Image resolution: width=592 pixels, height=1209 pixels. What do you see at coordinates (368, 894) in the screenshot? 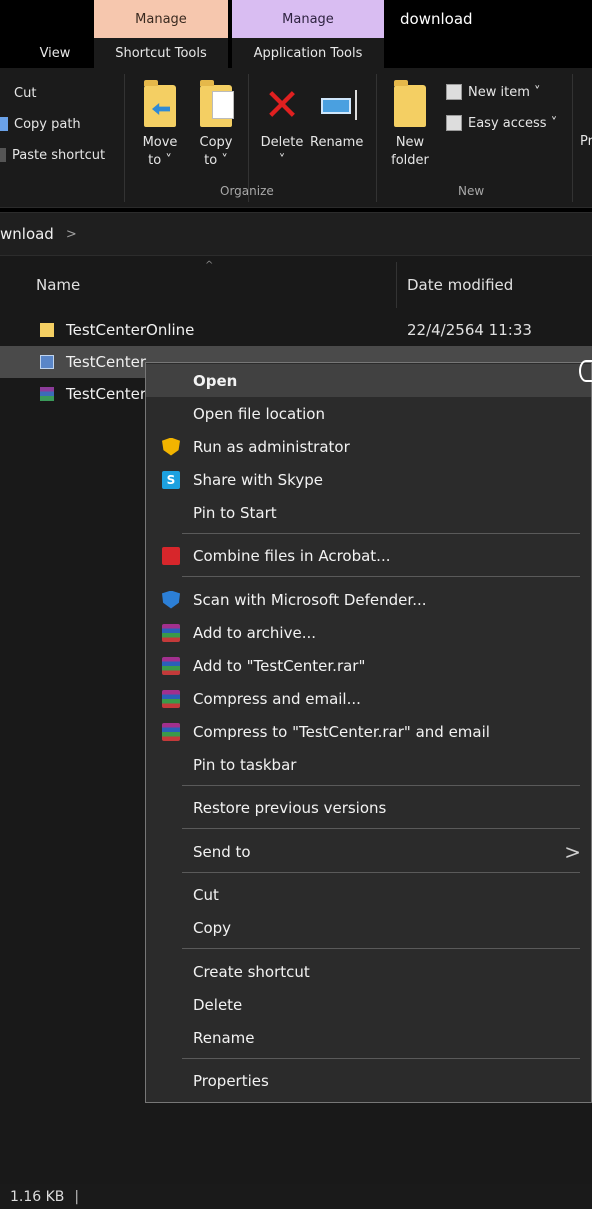
I see `menu-item-cut: Cut` at bounding box center [368, 894].